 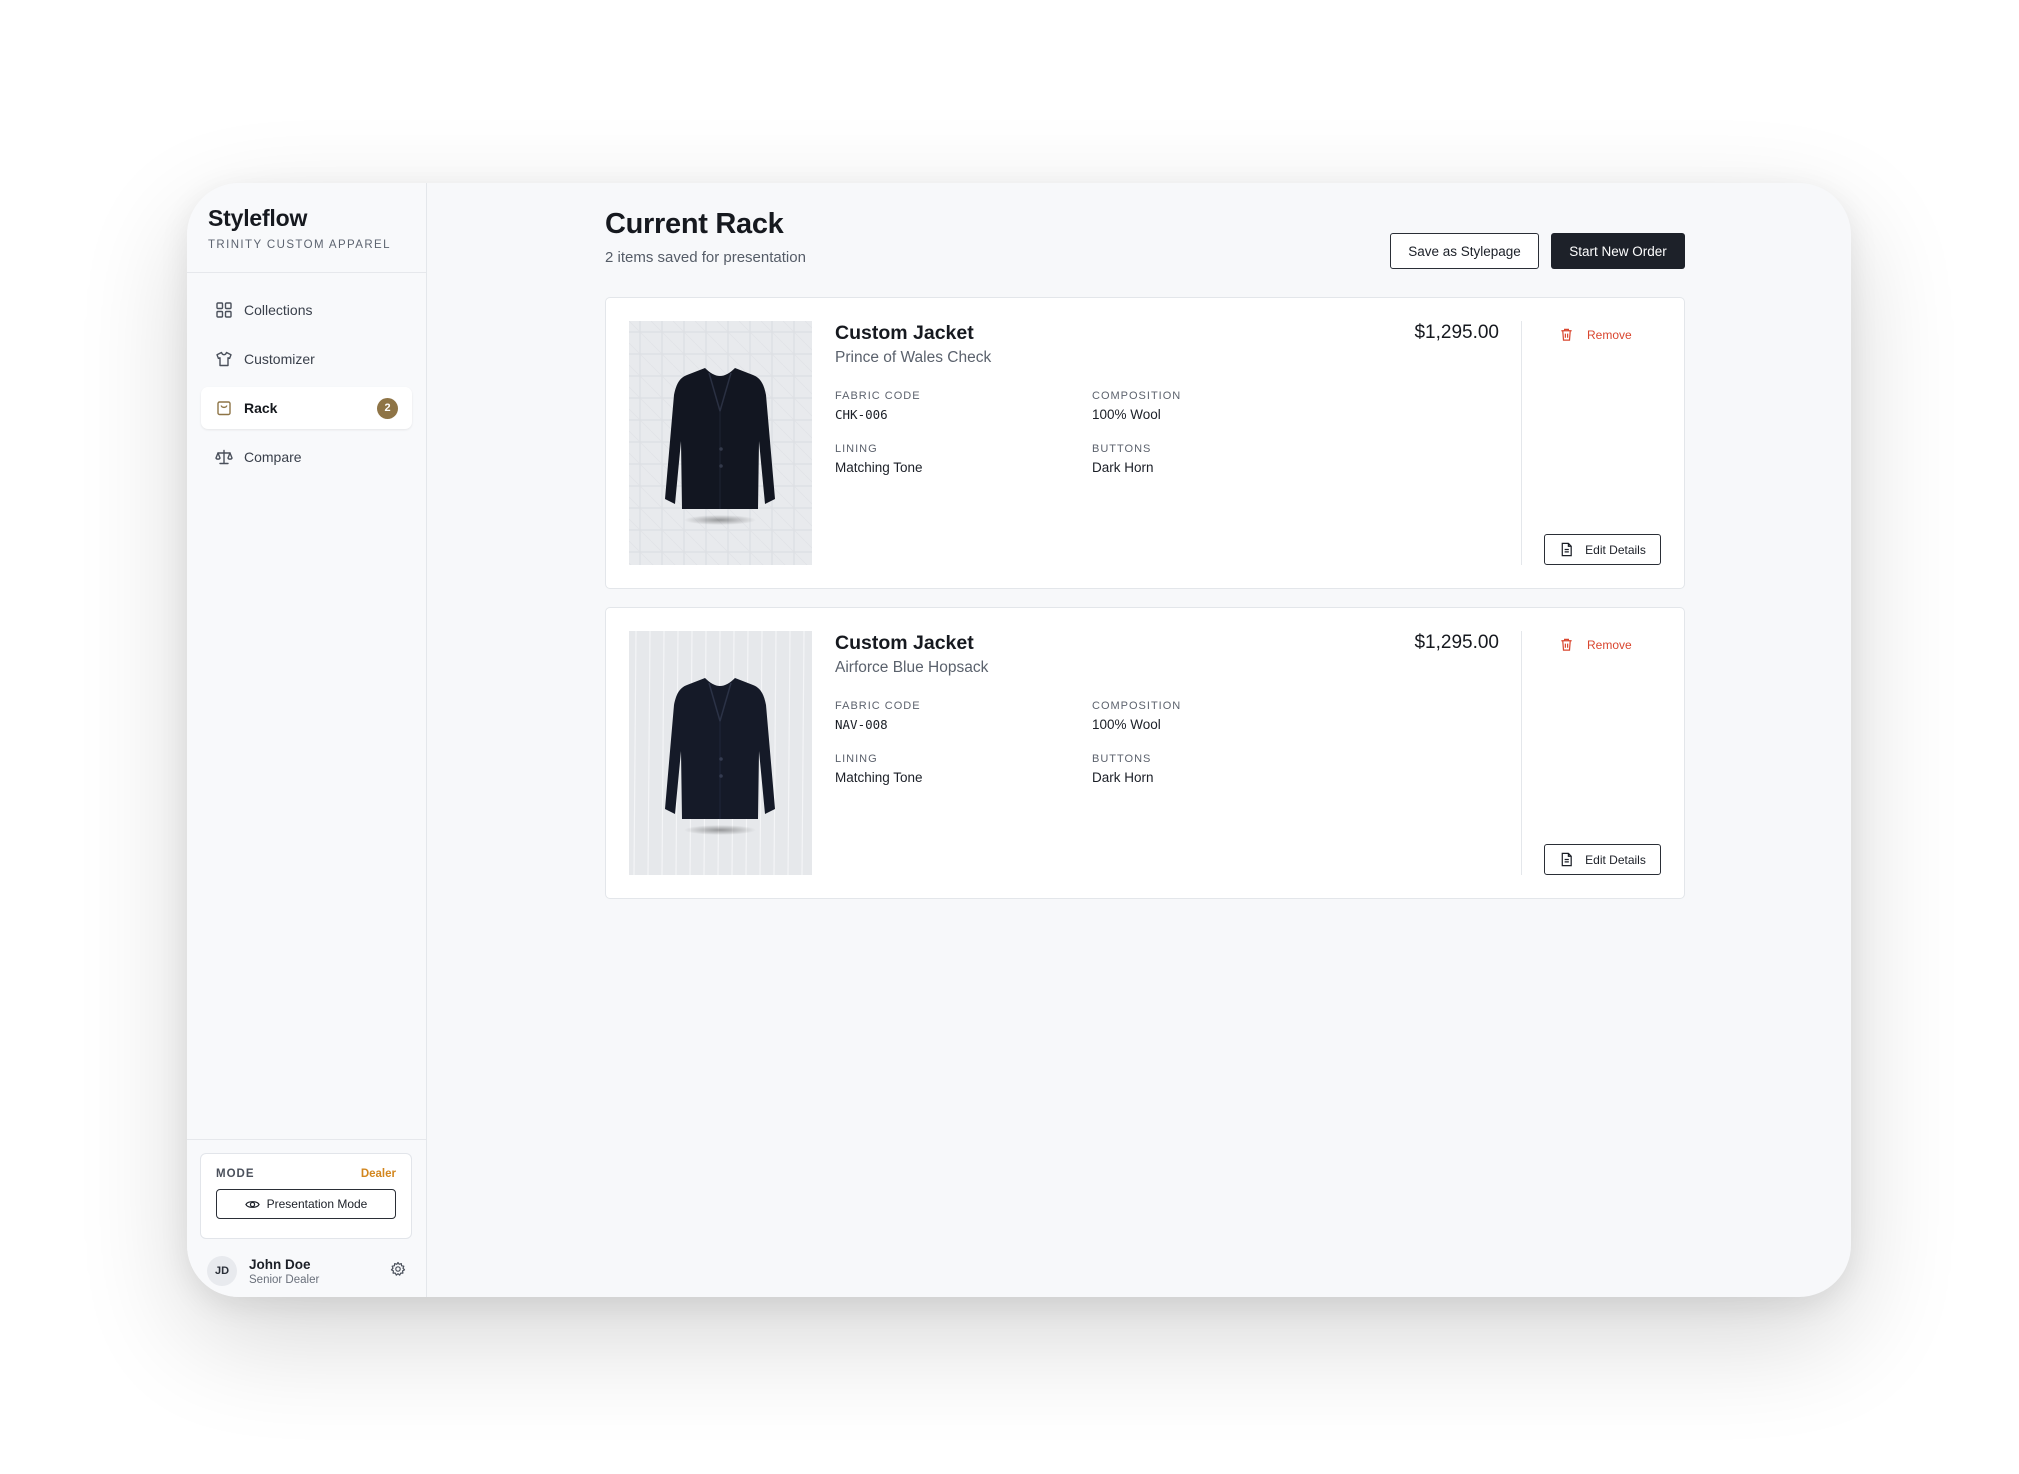 What do you see at coordinates (912, 667) in the screenshot?
I see `item-fabric-name: Airforce Blue Hopsack` at bounding box center [912, 667].